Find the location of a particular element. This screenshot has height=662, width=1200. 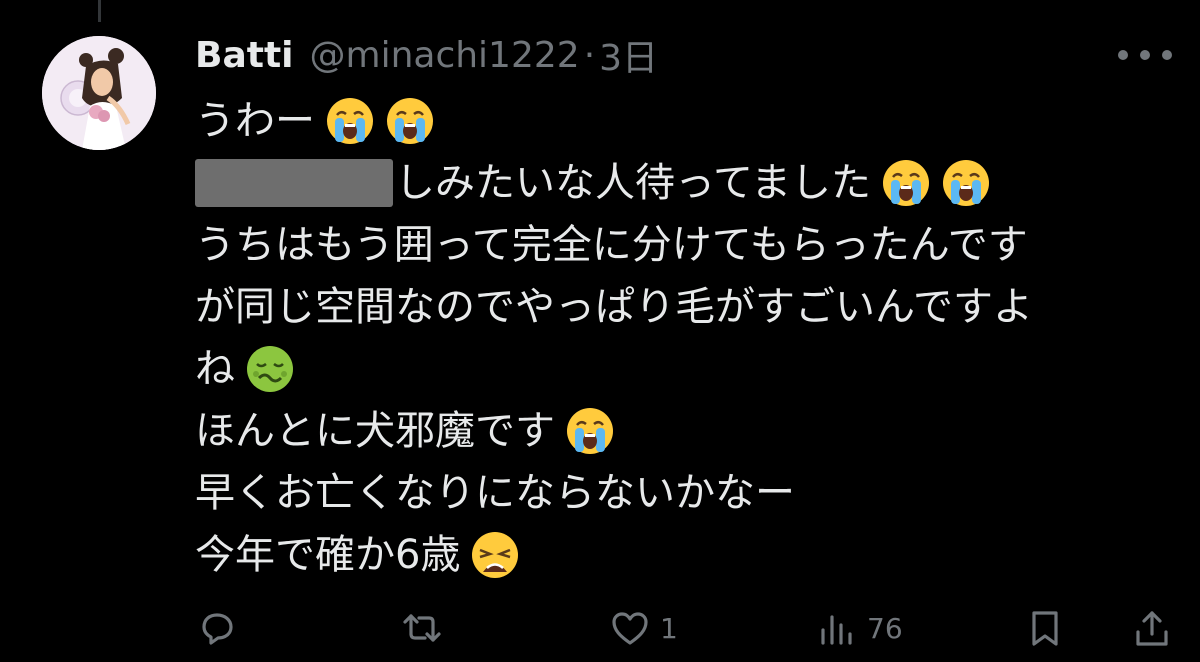

tweet-line: が同じ空間なのでやっぱり毛がすごいんですよ is located at coordinates (690, 307).